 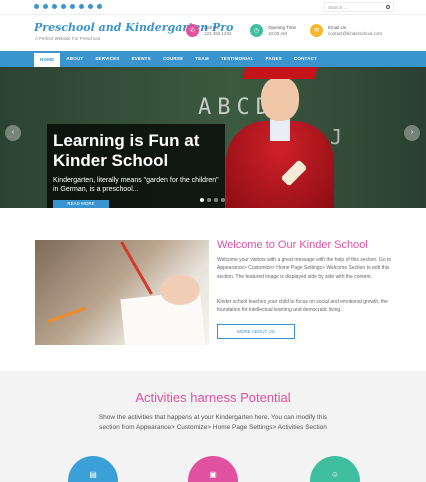 What do you see at coordinates (67, 38) in the screenshot?
I see `site-tagline: A Perfect Website For Preschool` at bounding box center [67, 38].